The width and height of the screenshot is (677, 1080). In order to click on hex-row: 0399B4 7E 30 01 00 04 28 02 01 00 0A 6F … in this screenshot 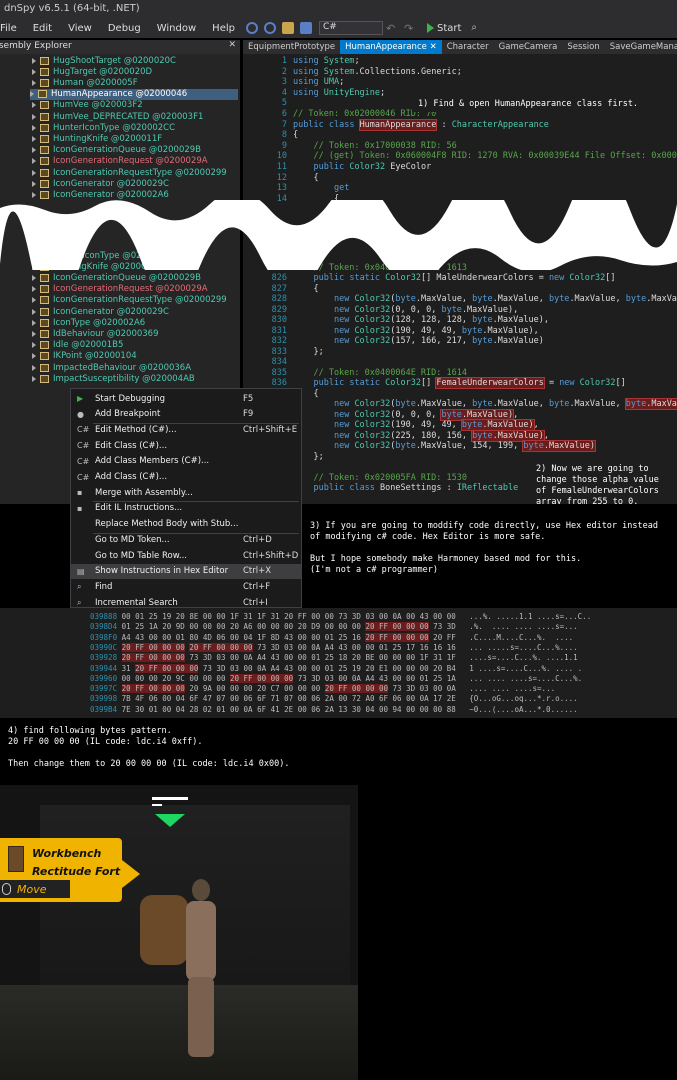, I will do `click(334, 709)`.